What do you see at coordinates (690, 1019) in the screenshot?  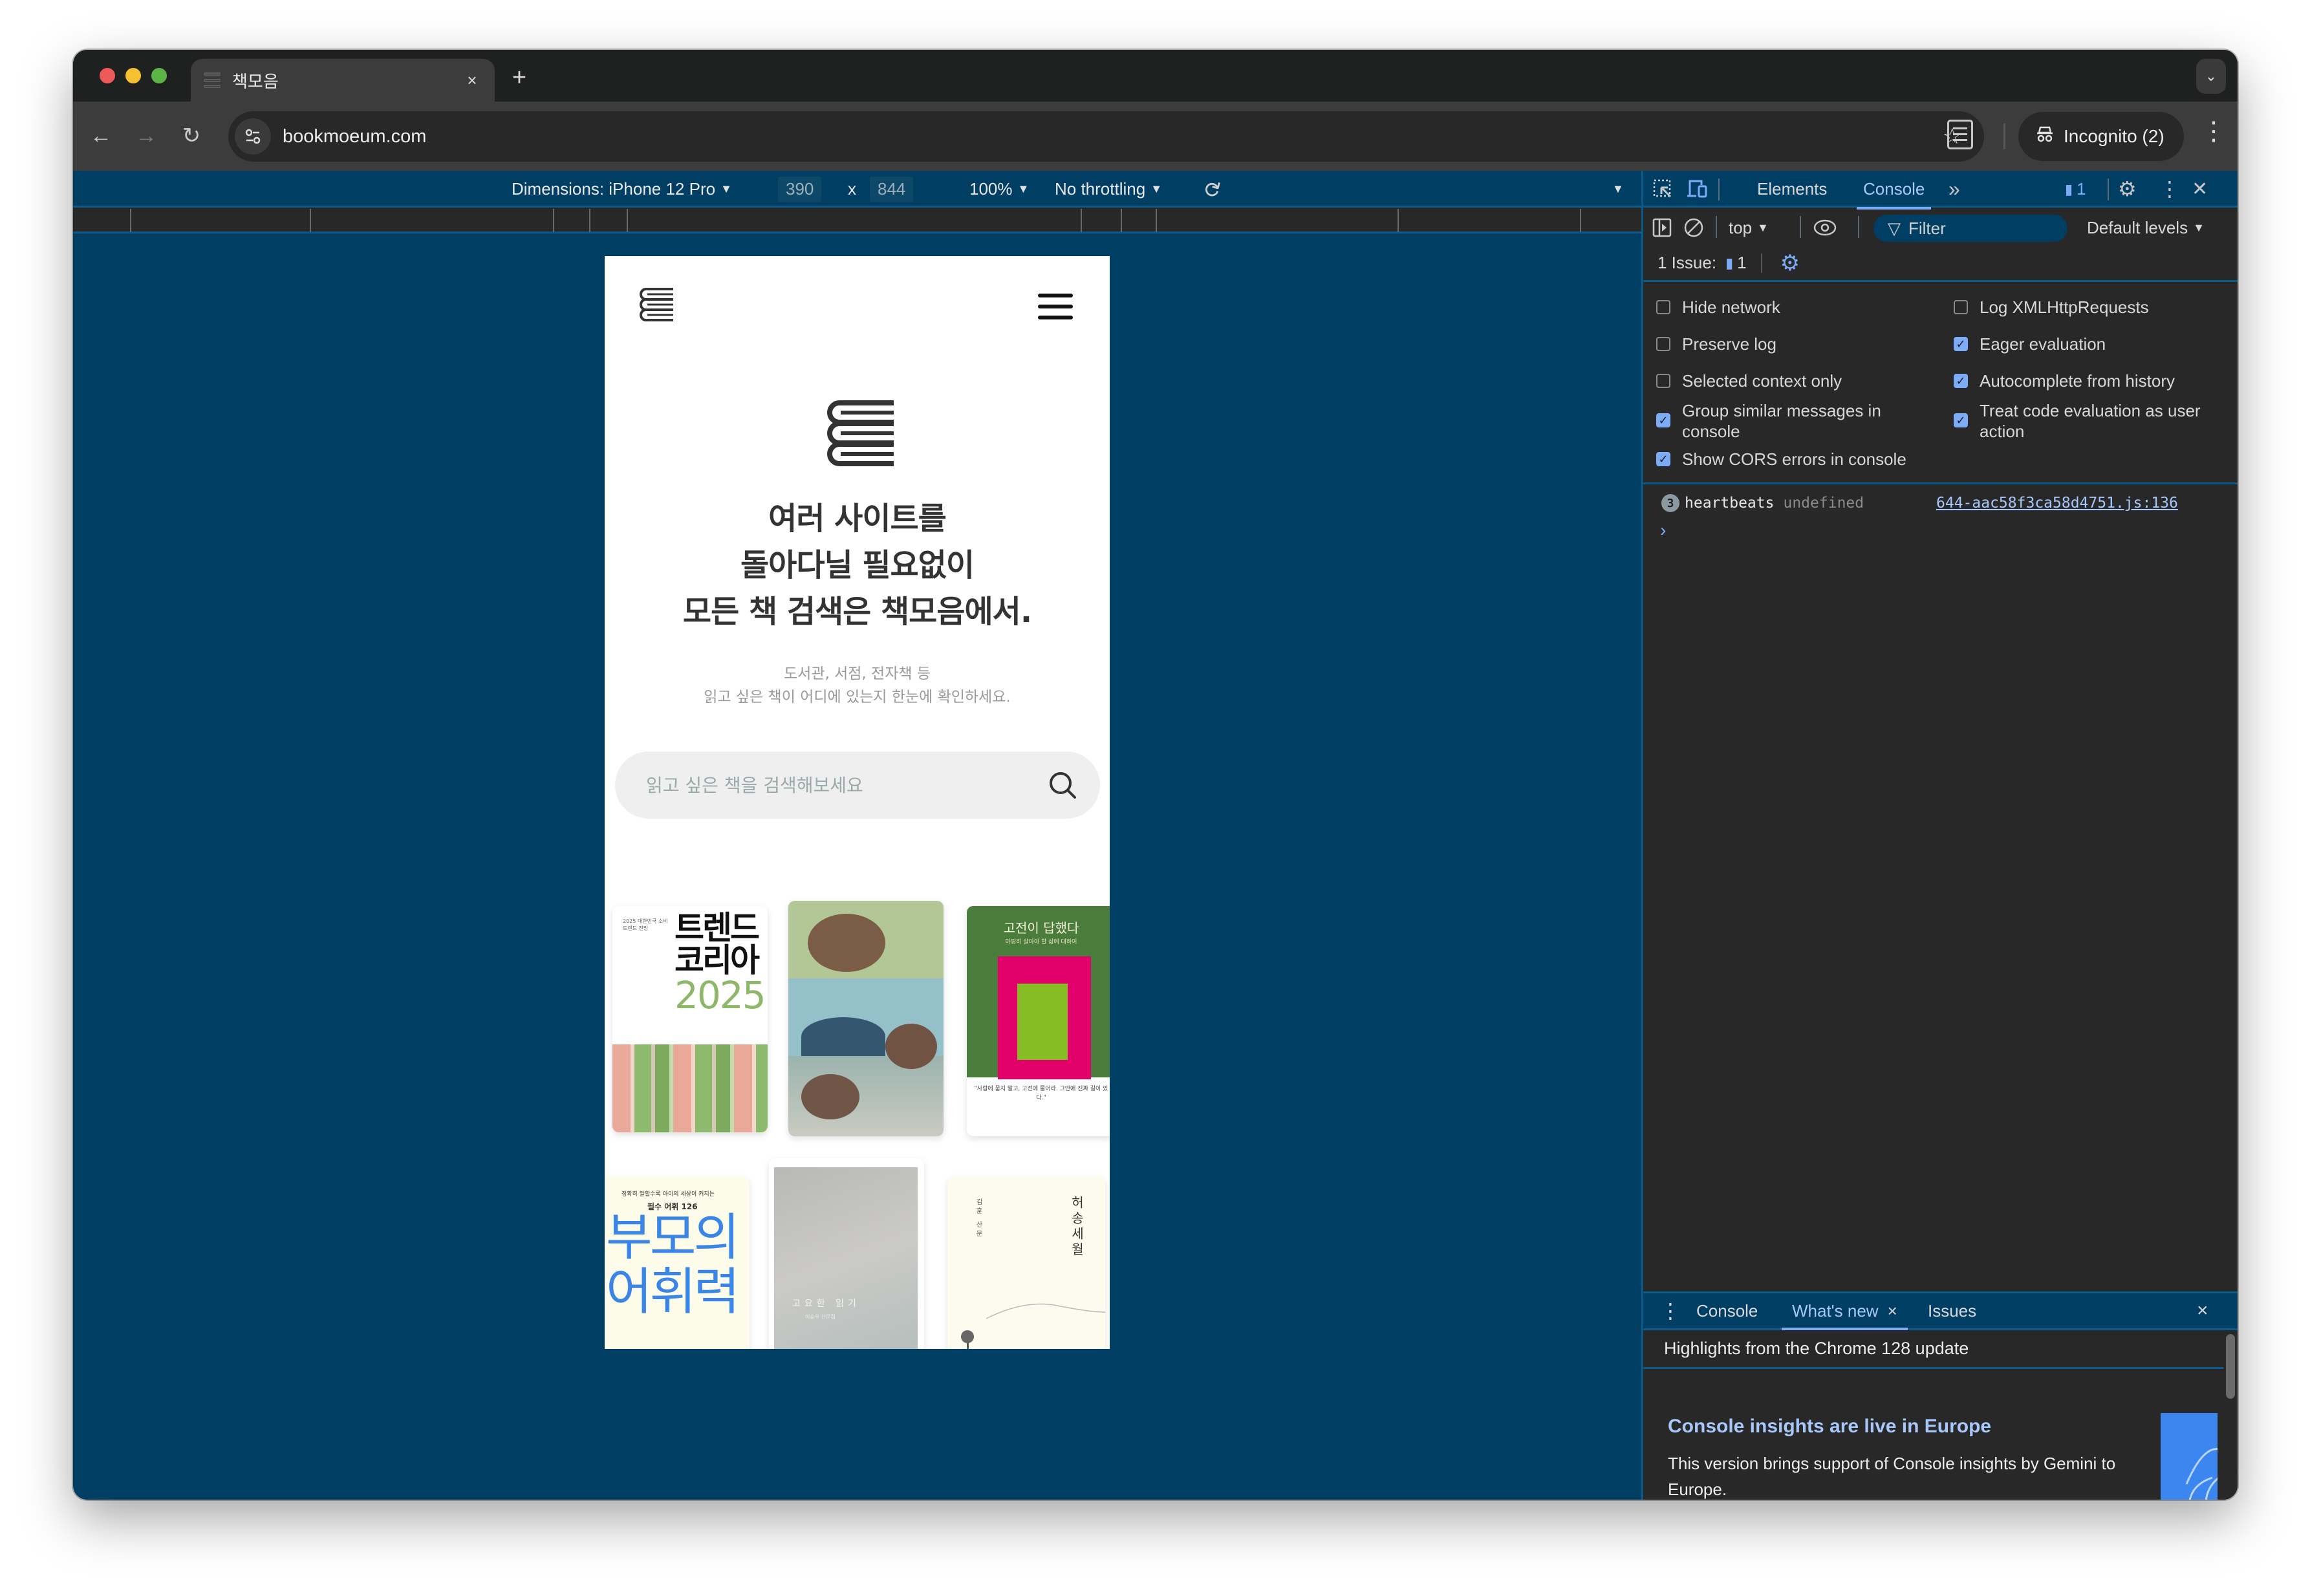 I see `book-cover-trend-korea: 2025 대한민국 소비트렌드 전망 트렌드 코리아 2025` at bounding box center [690, 1019].